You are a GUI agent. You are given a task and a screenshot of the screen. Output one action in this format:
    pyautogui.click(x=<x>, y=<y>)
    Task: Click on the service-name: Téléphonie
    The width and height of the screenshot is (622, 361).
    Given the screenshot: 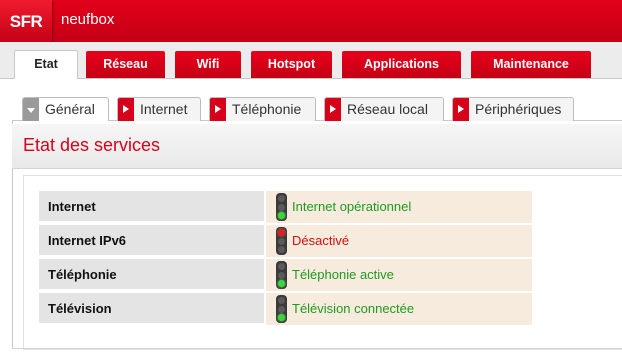 What is the action you would take?
    pyautogui.click(x=151, y=275)
    